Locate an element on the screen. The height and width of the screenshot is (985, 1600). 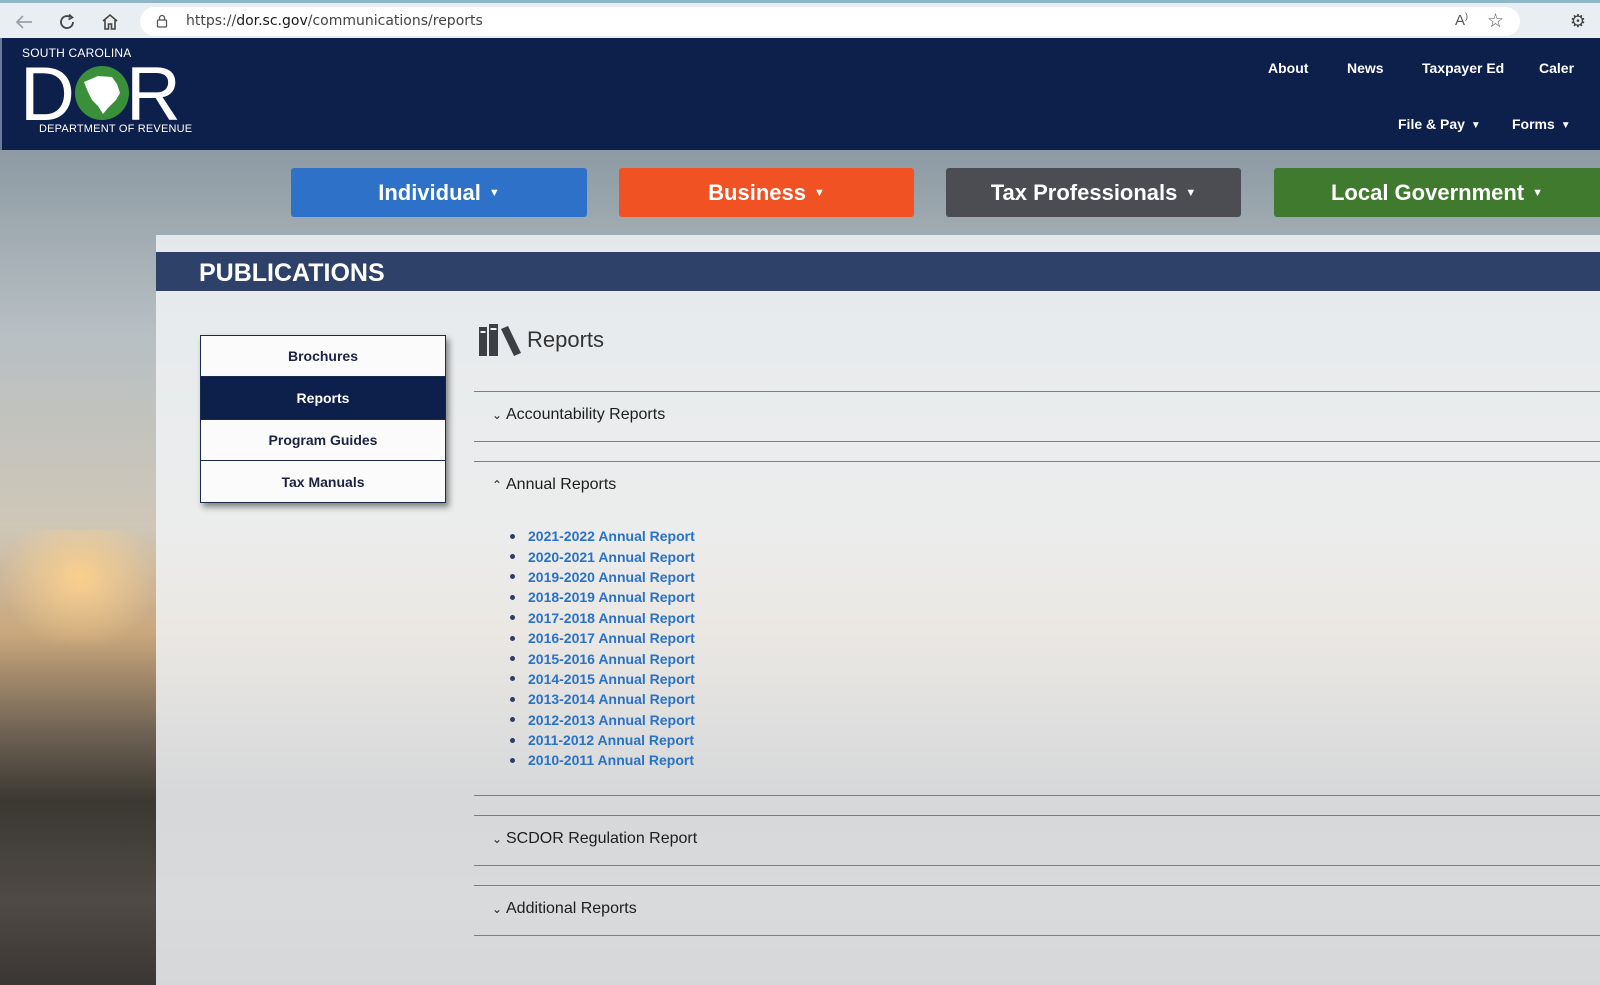
annual-report-link: 2010-2011 Annual Report is located at coordinates (611, 760).